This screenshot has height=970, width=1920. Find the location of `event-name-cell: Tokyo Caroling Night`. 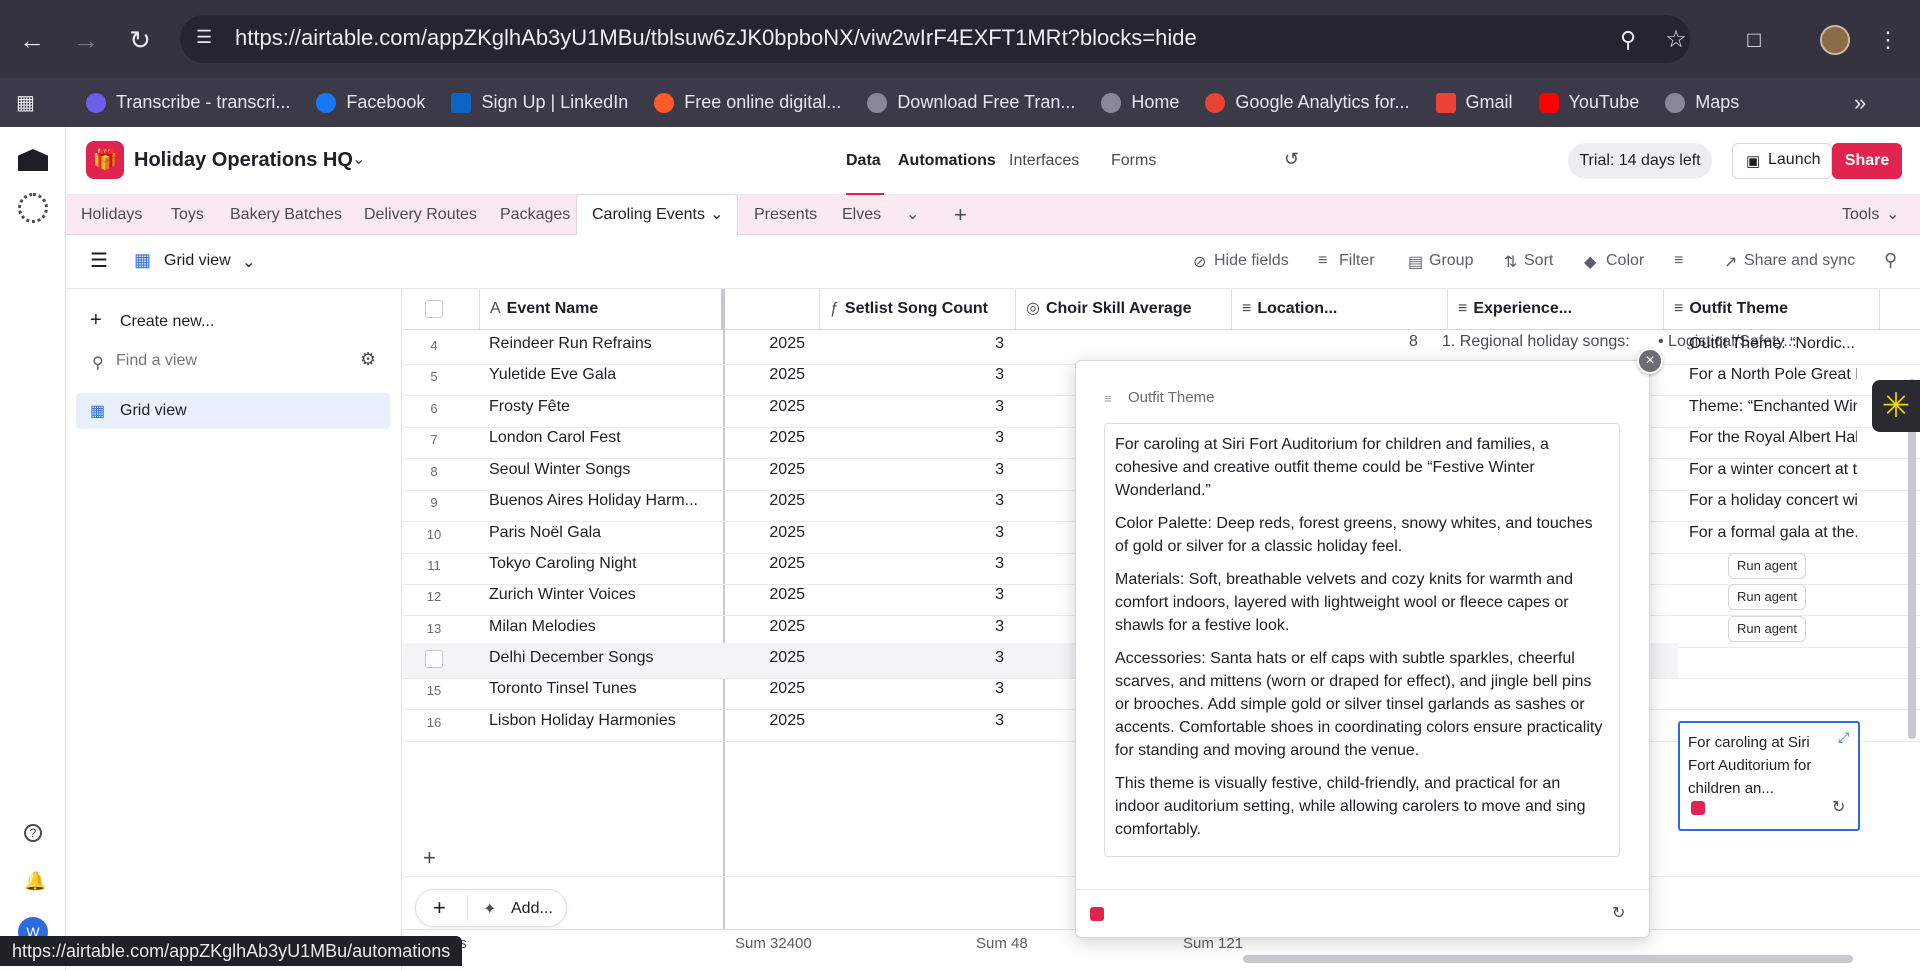

event-name-cell: Tokyo Caroling Night is located at coordinates (604, 564).